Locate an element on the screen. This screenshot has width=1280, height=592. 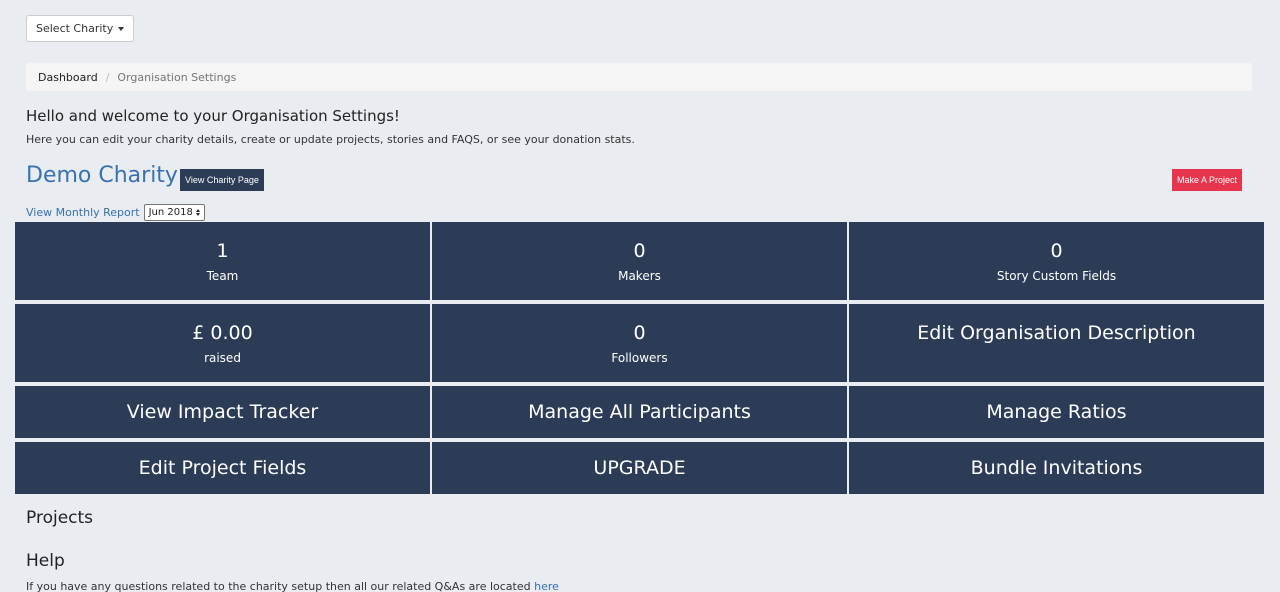
raised-label: raised is located at coordinates (222, 358).